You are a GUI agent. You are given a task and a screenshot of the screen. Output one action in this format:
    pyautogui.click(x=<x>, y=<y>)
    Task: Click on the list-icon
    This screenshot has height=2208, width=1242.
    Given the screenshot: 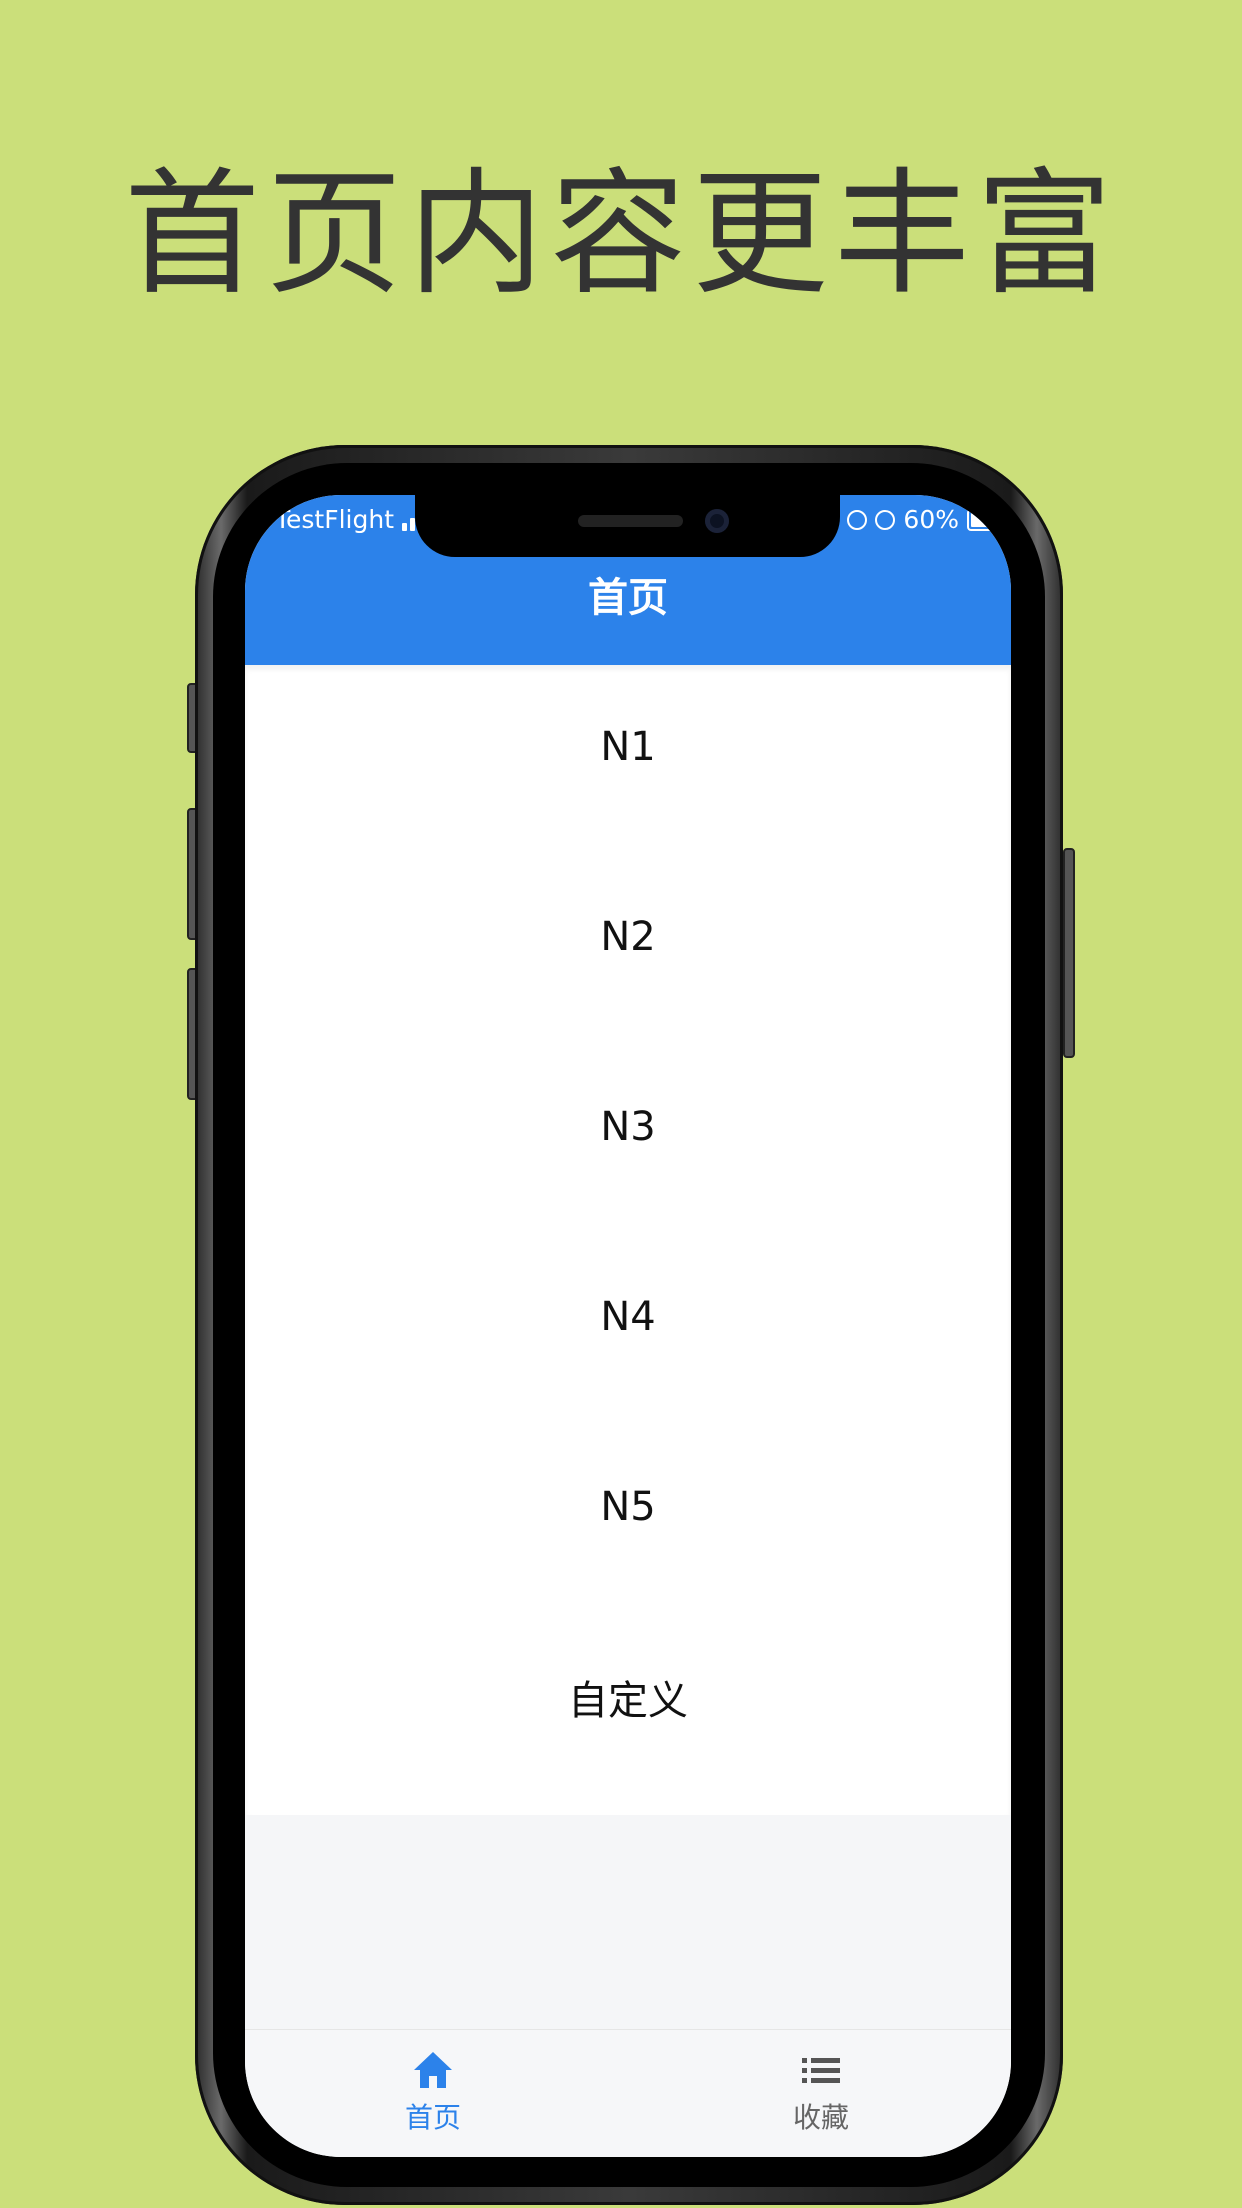 What is the action you would take?
    pyautogui.click(x=821, y=2070)
    